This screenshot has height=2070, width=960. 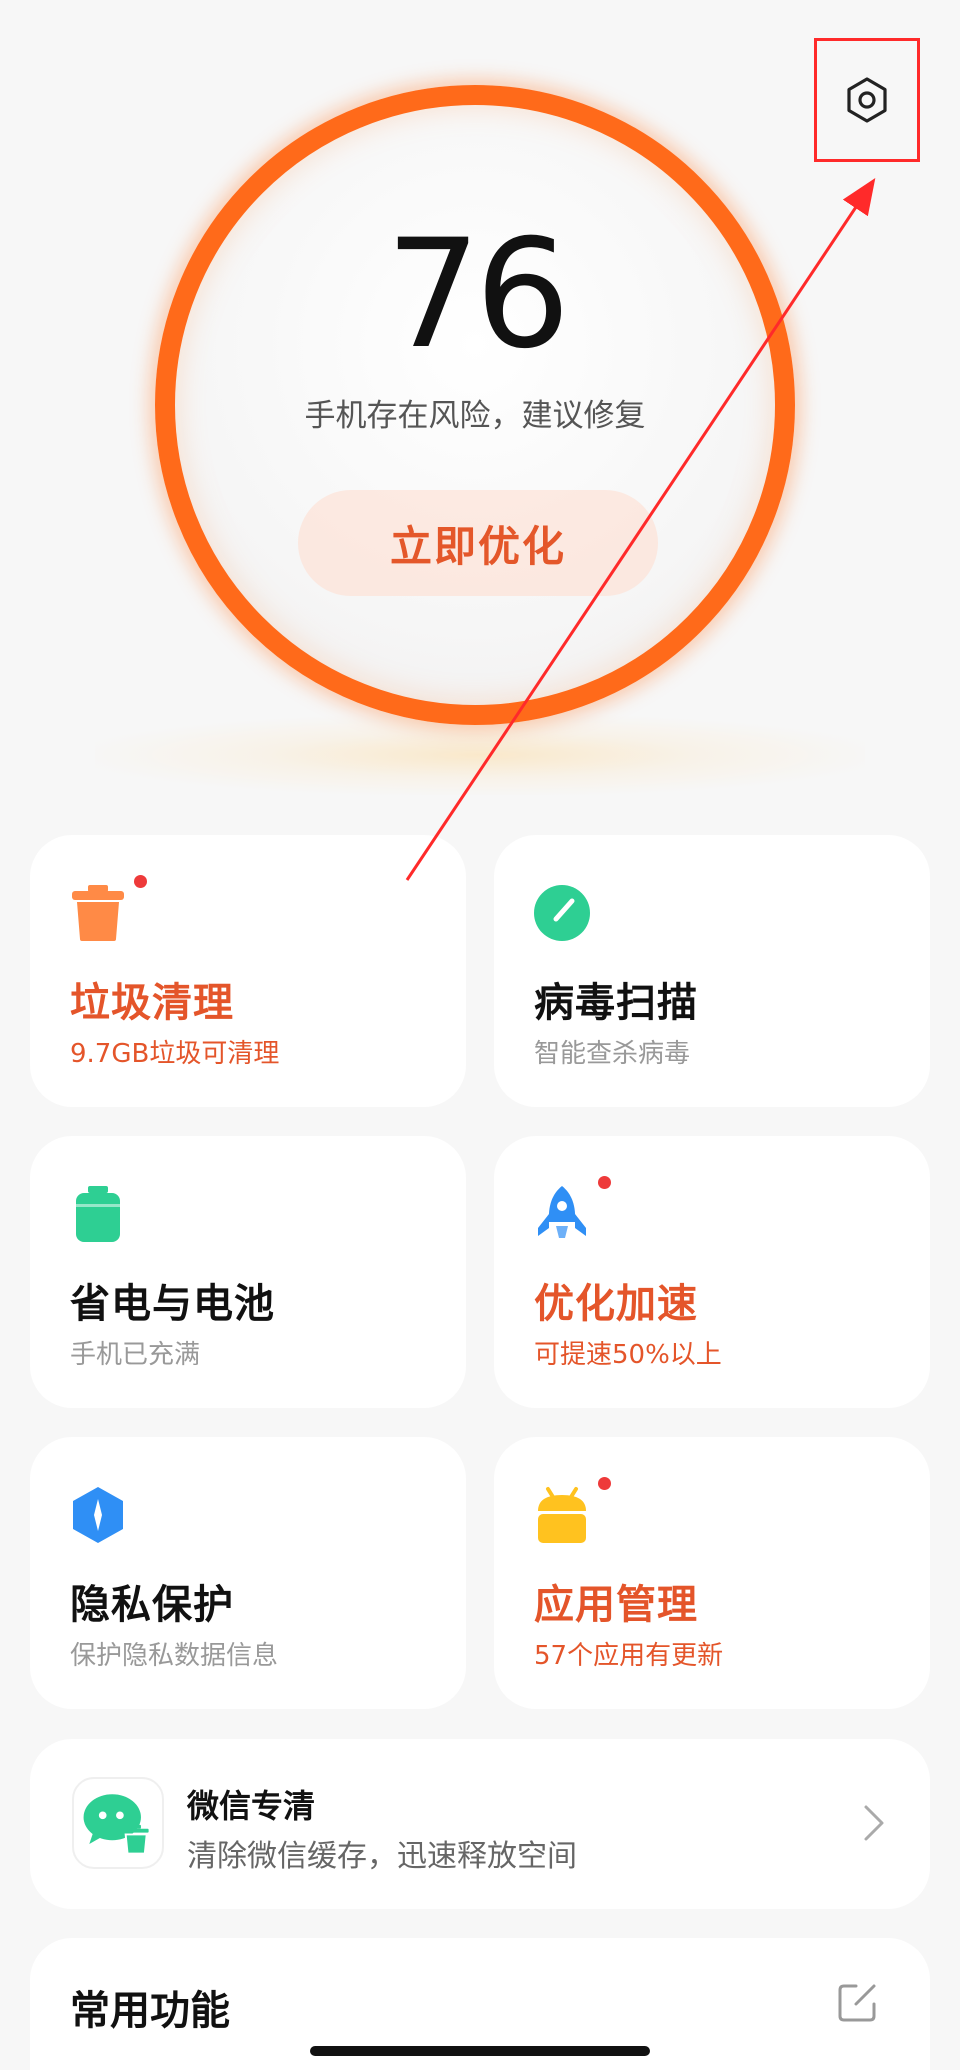 I want to click on card-subtitle: 57个应用有更新, so click(x=629, y=1656).